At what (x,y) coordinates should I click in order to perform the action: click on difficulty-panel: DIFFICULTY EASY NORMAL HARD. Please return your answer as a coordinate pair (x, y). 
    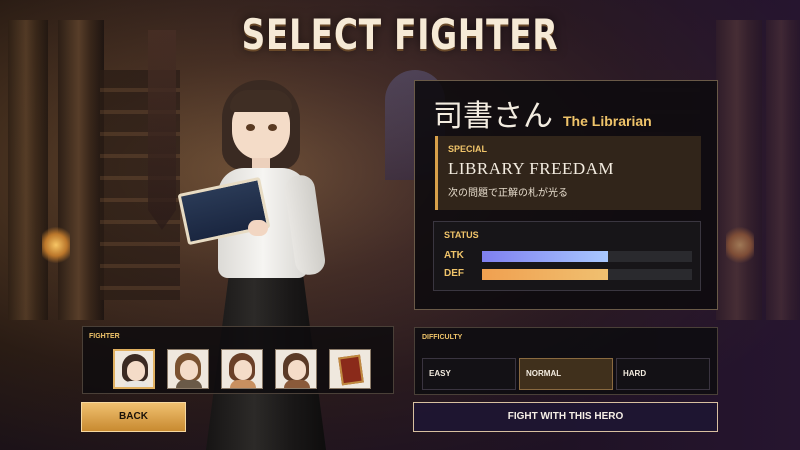
    Looking at the image, I should click on (566, 361).